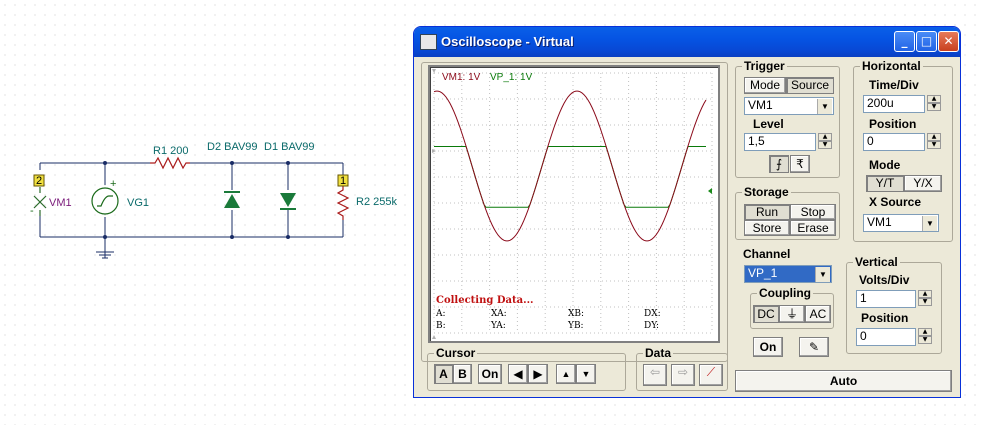 This screenshot has height=425, width=982. I want to click on data-title: Data, so click(658, 353).